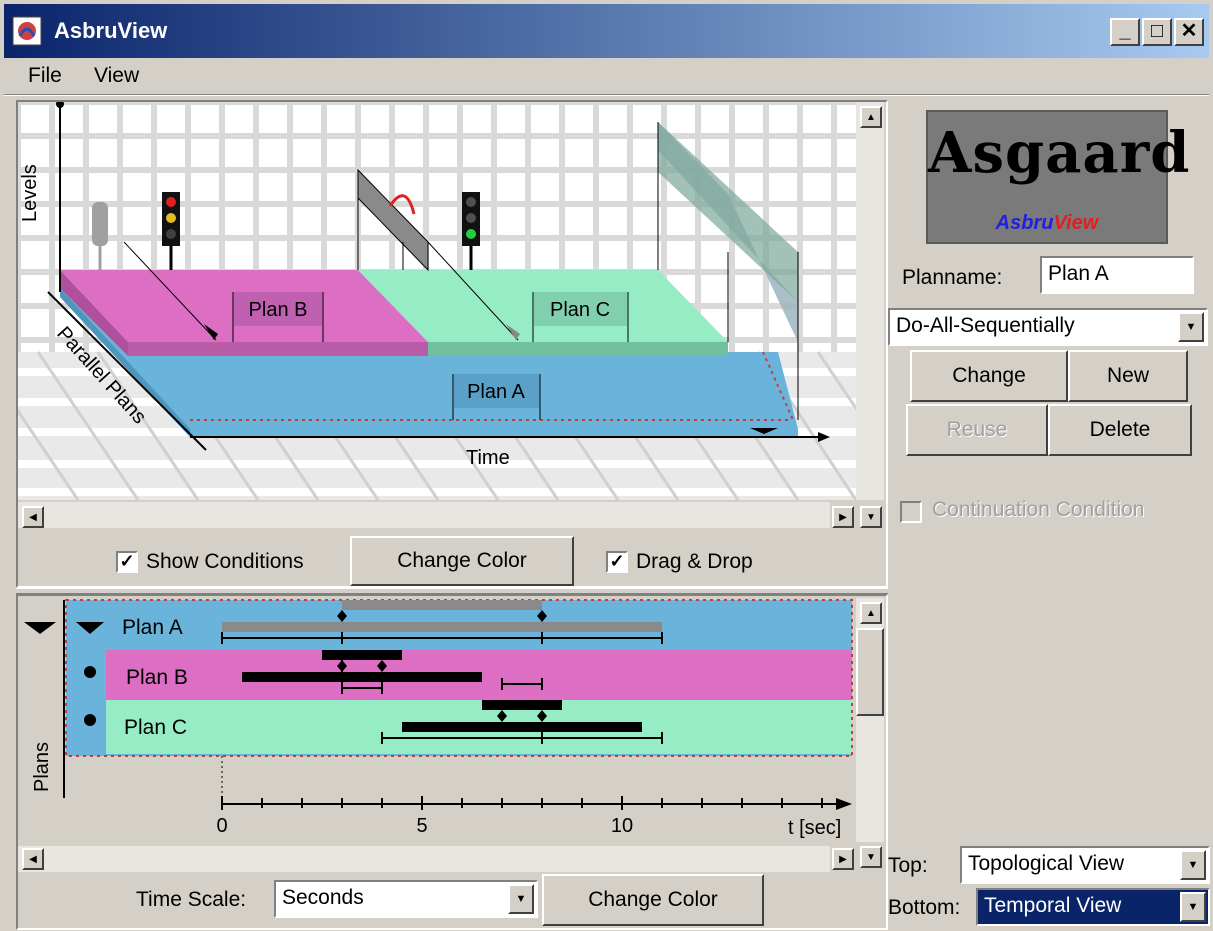 The image size is (1213, 931). What do you see at coordinates (871, 857) in the screenshot?
I see `bottom-scroll-down-icon: ▼` at bounding box center [871, 857].